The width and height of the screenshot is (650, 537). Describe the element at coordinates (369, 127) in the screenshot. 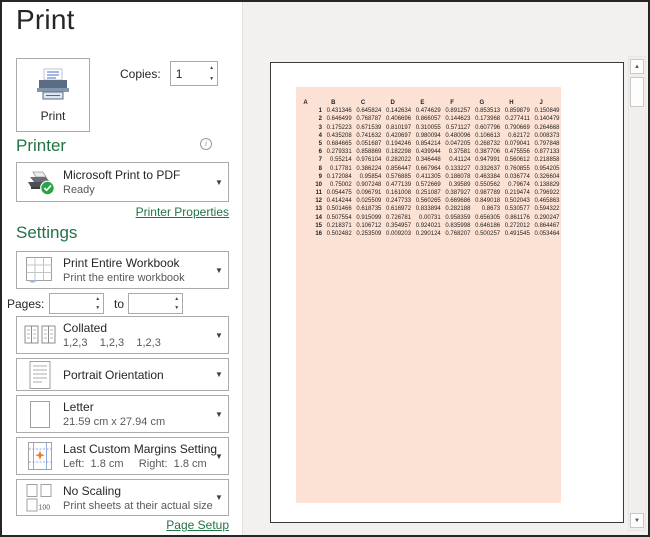

I see `preview-cell: 0.671539` at that location.